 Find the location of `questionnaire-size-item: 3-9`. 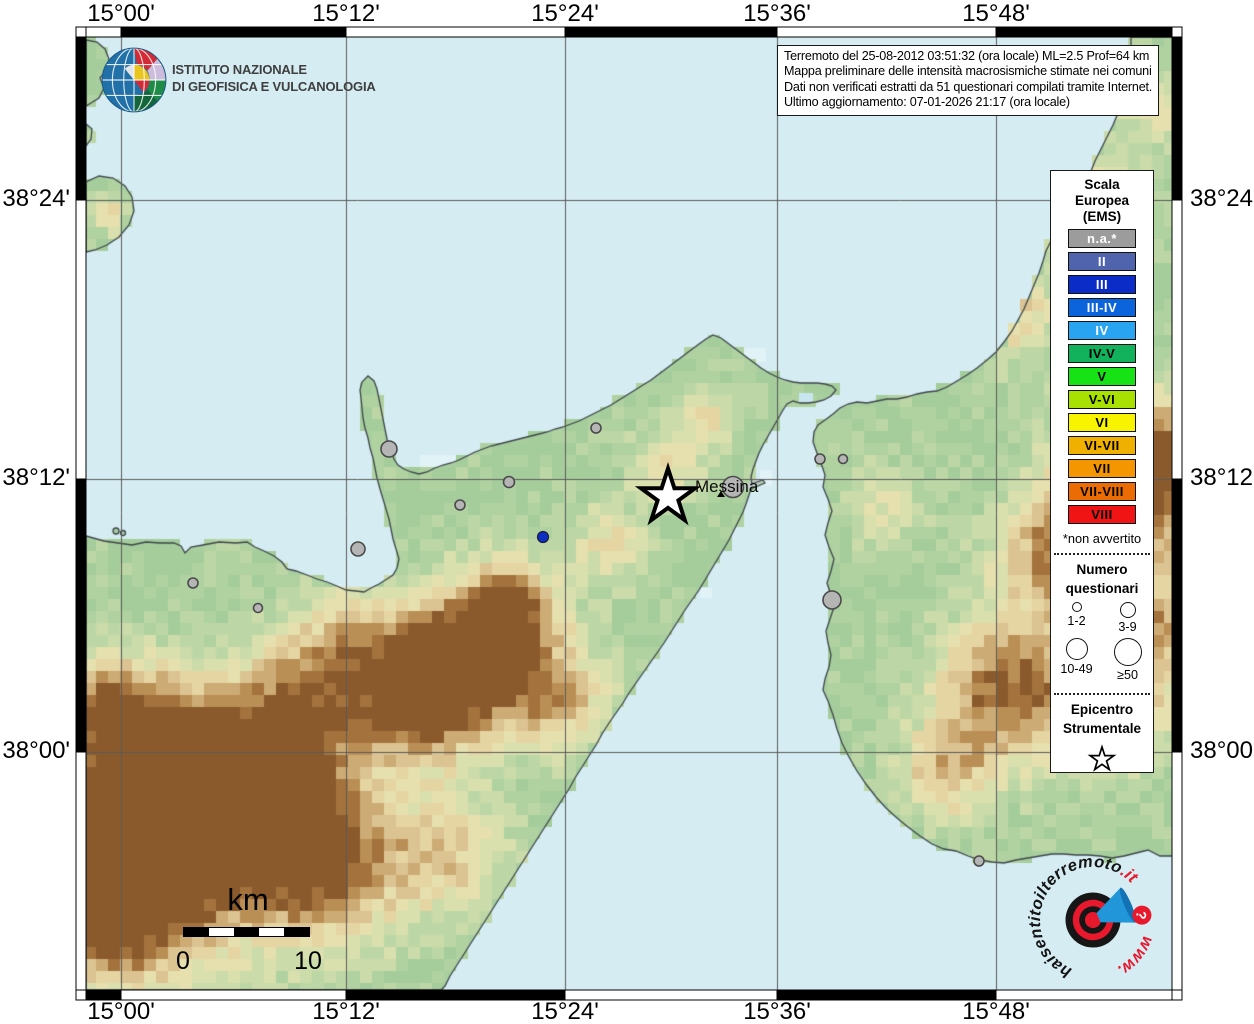

questionnaire-size-item: 3-9 is located at coordinates (1127, 618).